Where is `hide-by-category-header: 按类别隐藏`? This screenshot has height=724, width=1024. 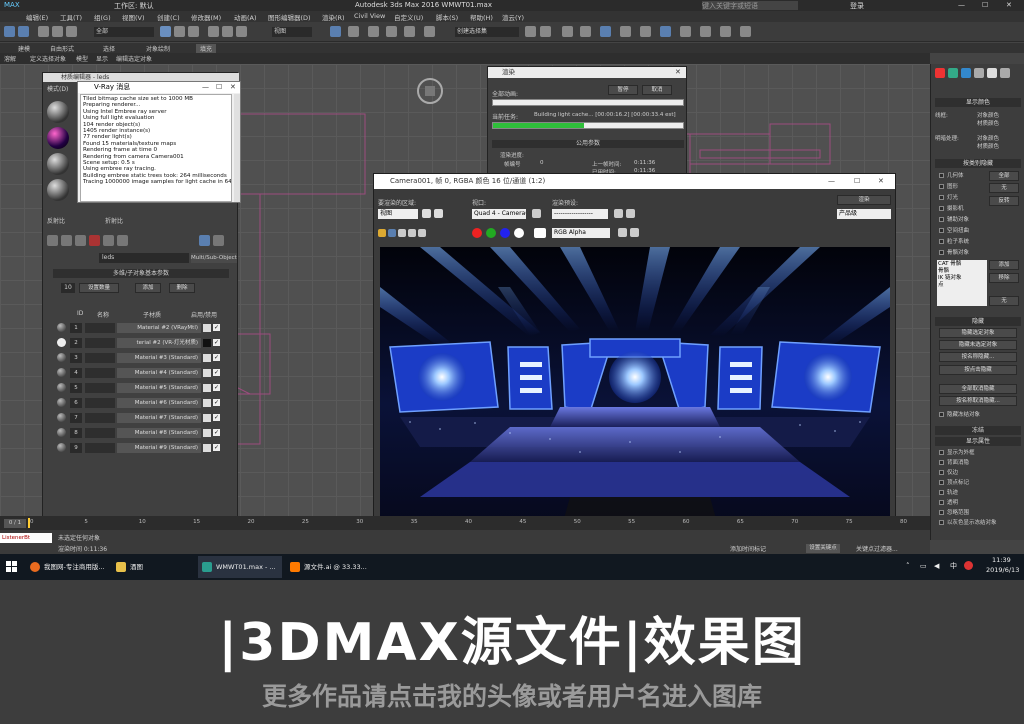 hide-by-category-header: 按类别隐藏 is located at coordinates (978, 163).